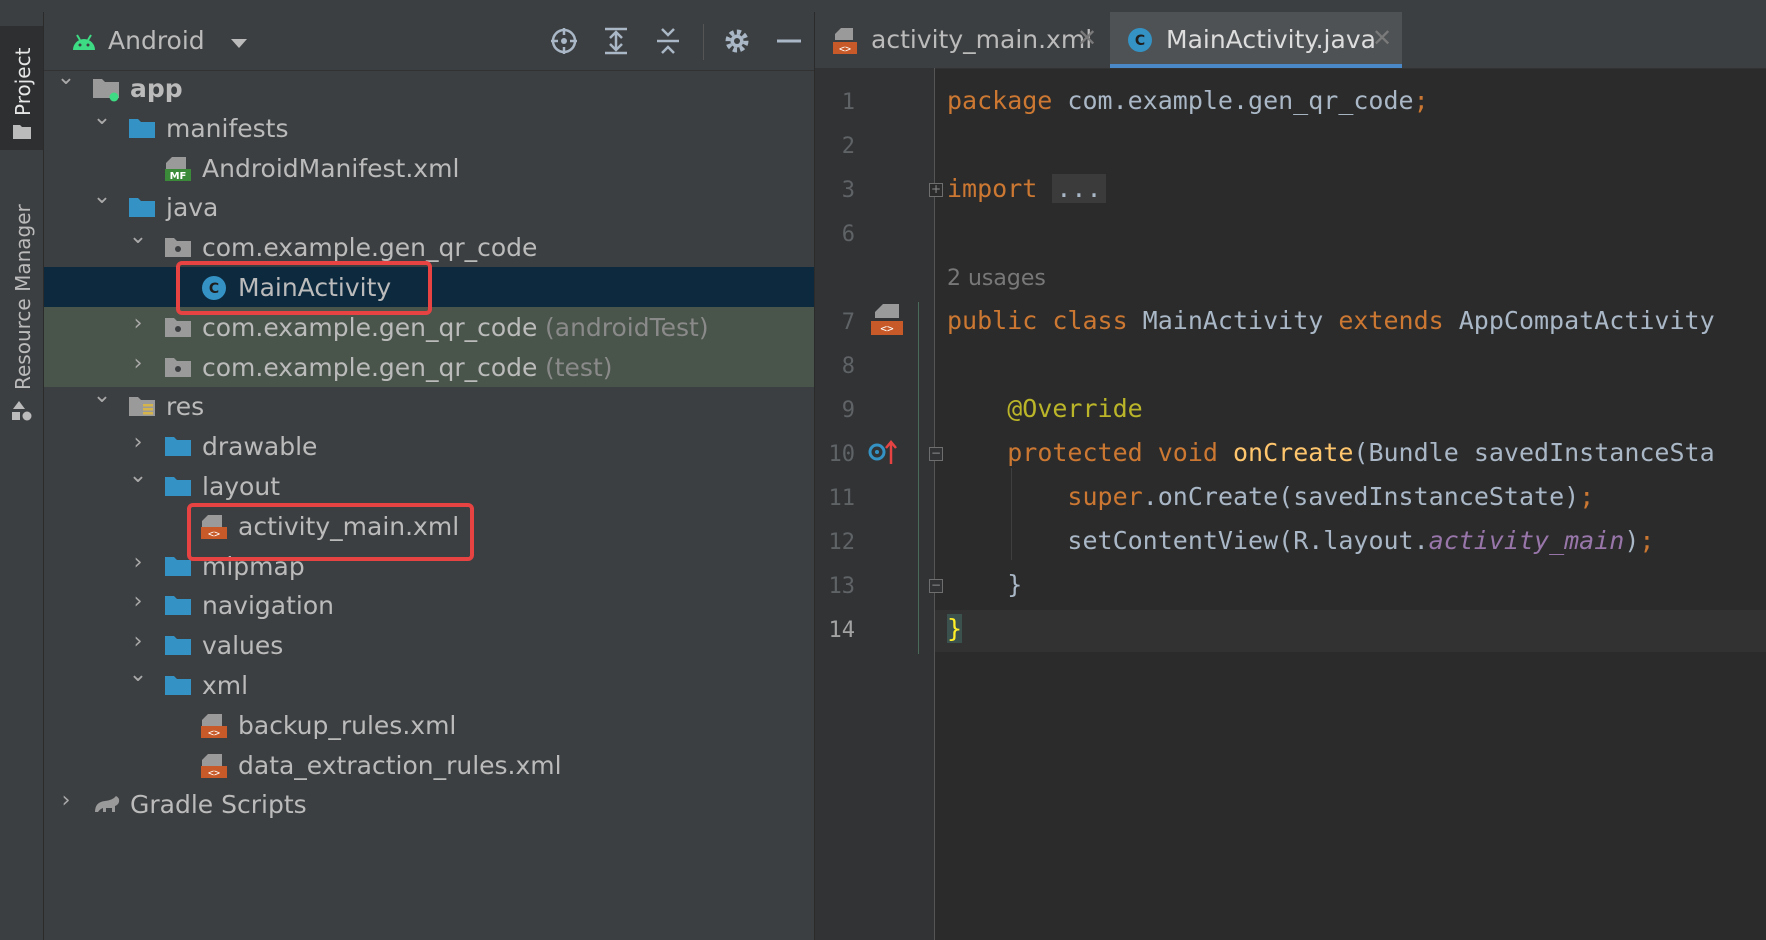  I want to click on active-tab-indicator, so click(1256, 66).